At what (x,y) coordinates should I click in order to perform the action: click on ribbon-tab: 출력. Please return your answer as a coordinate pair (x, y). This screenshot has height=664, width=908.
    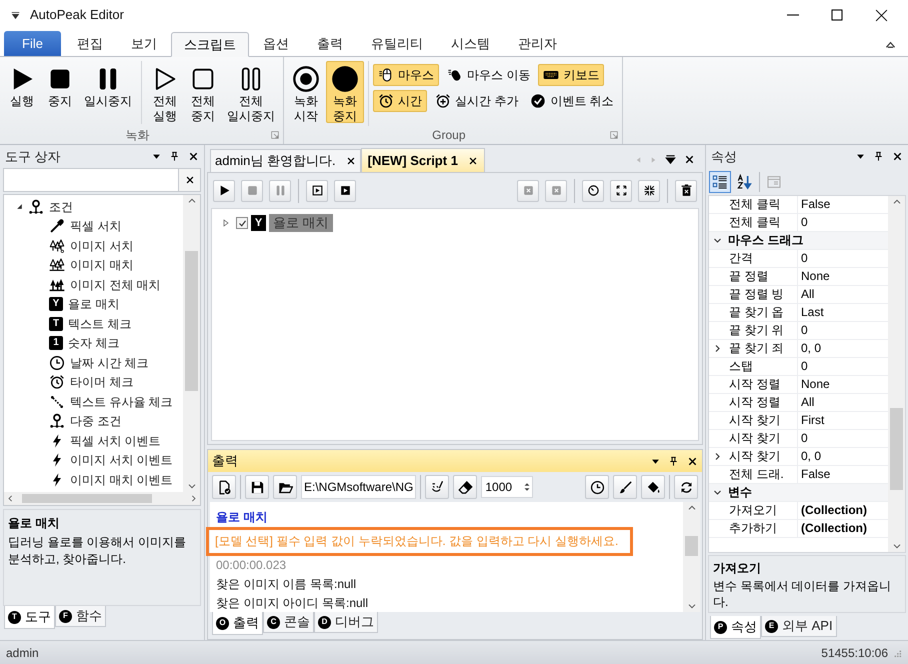
    Looking at the image, I should click on (330, 43).